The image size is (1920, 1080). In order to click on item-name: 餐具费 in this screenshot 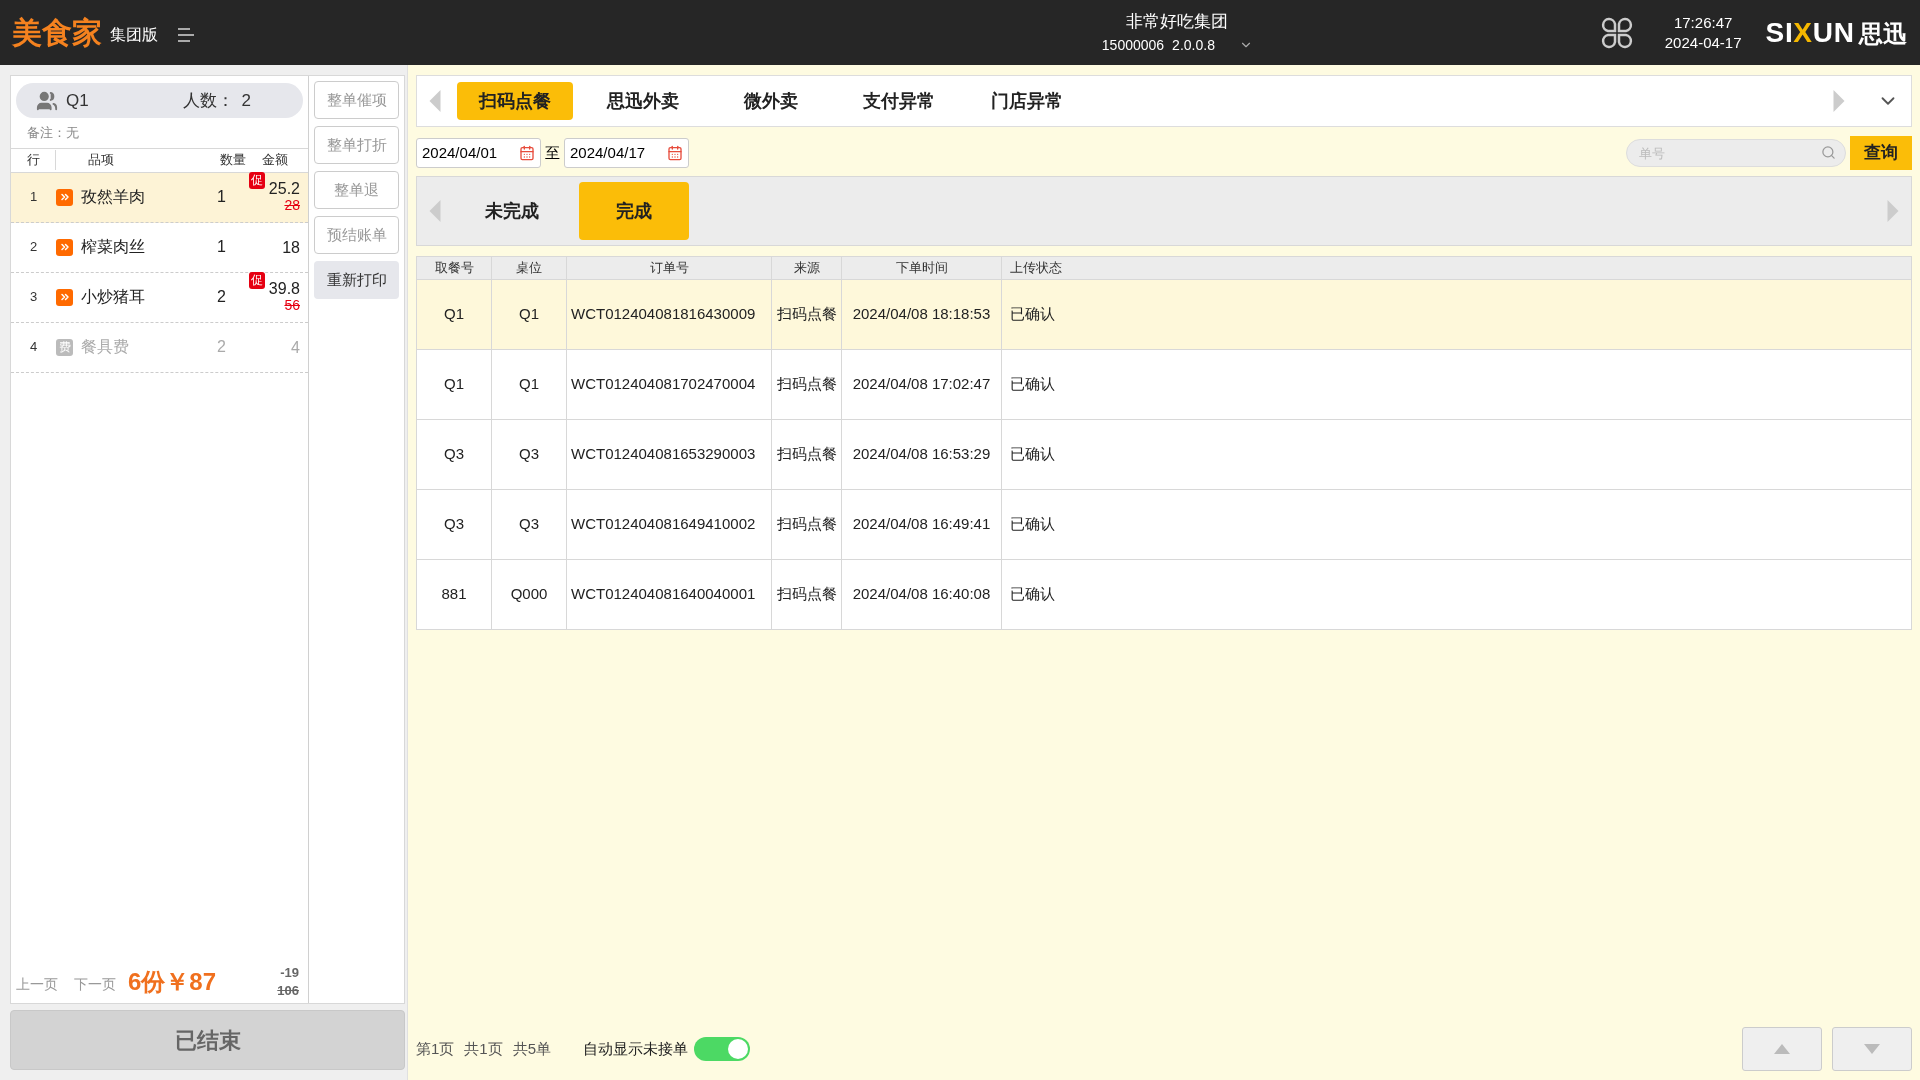, I will do `click(105, 347)`.